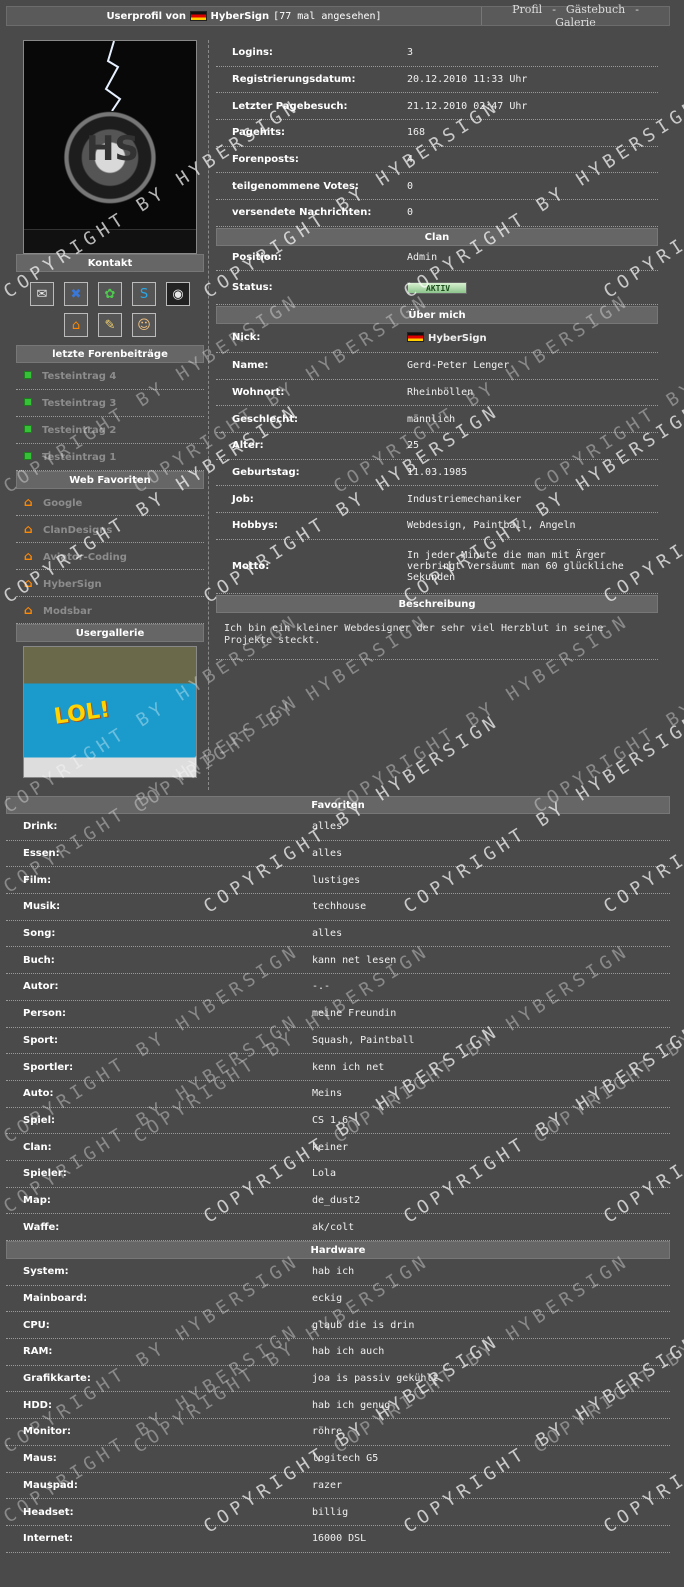 Image resolution: width=684 pixels, height=1587 pixels. I want to click on row-label: Motto:, so click(251, 566).